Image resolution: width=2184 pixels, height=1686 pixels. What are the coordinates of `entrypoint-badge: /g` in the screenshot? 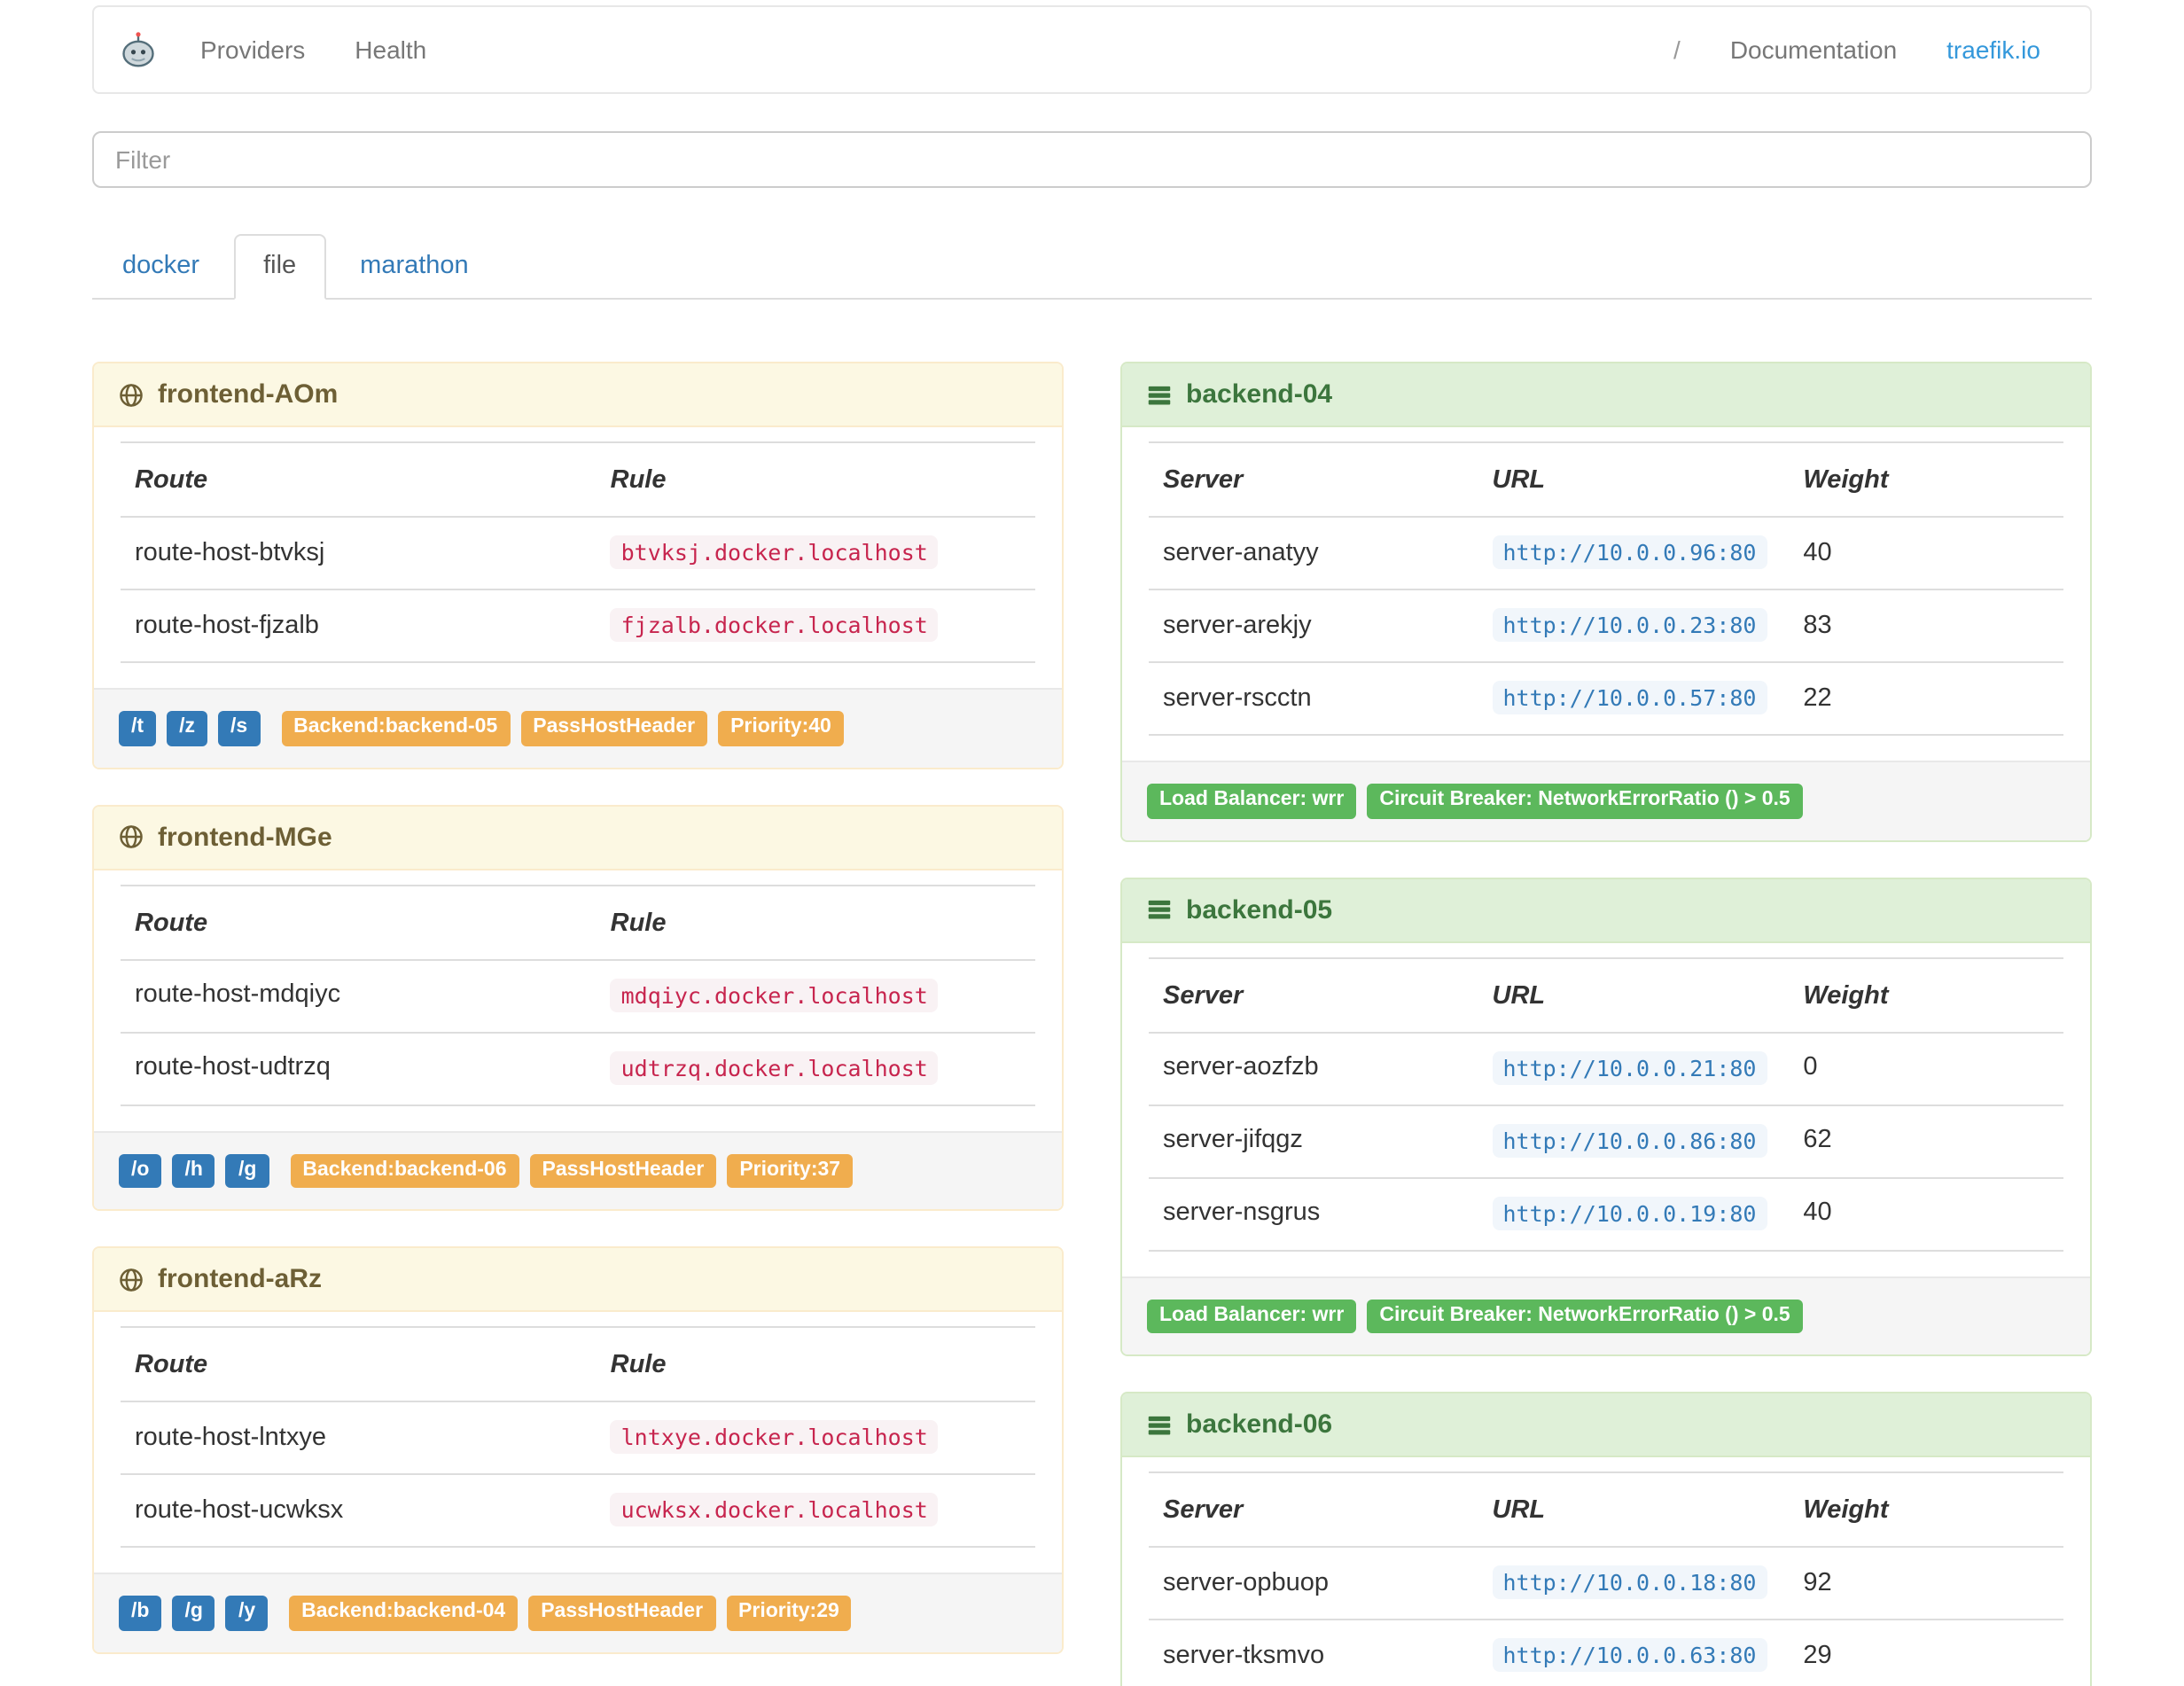 It's located at (193, 1613).